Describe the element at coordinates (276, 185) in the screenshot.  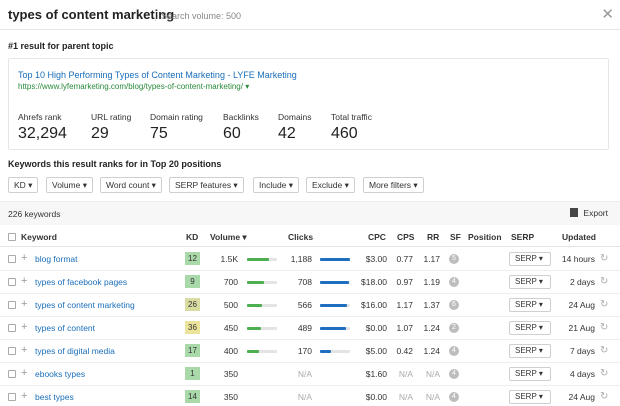
I see `filter-include-button: Include ▾` at that location.